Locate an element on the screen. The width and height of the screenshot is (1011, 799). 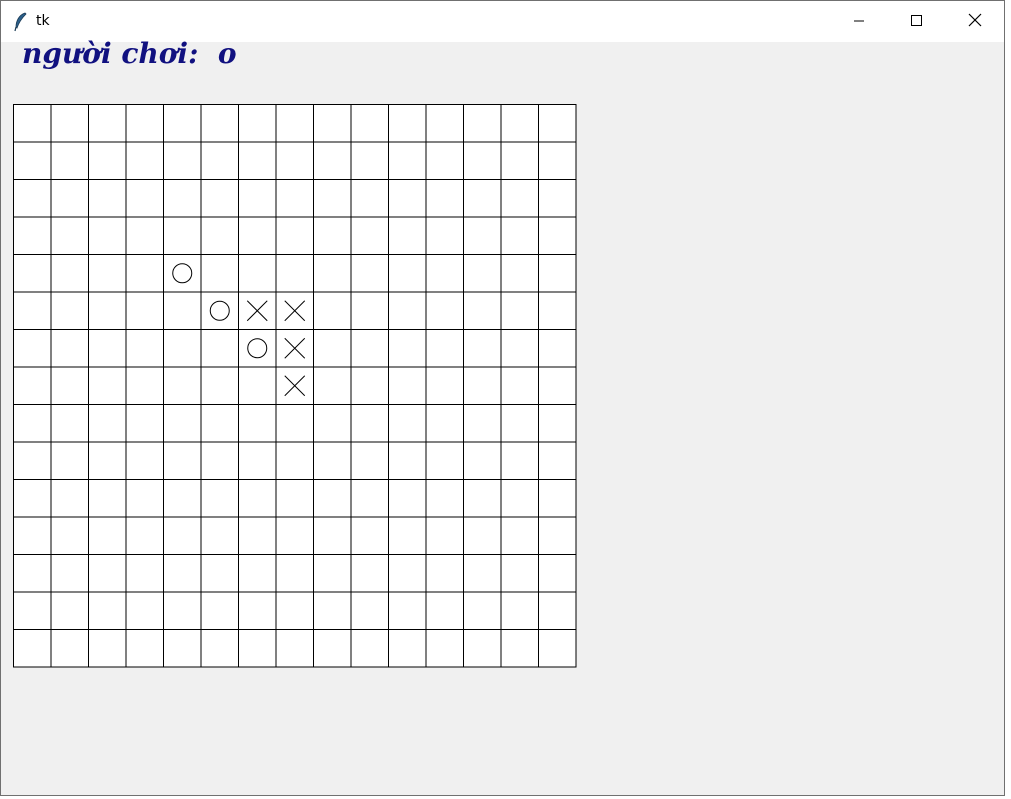
close-button is located at coordinates (975, 21).